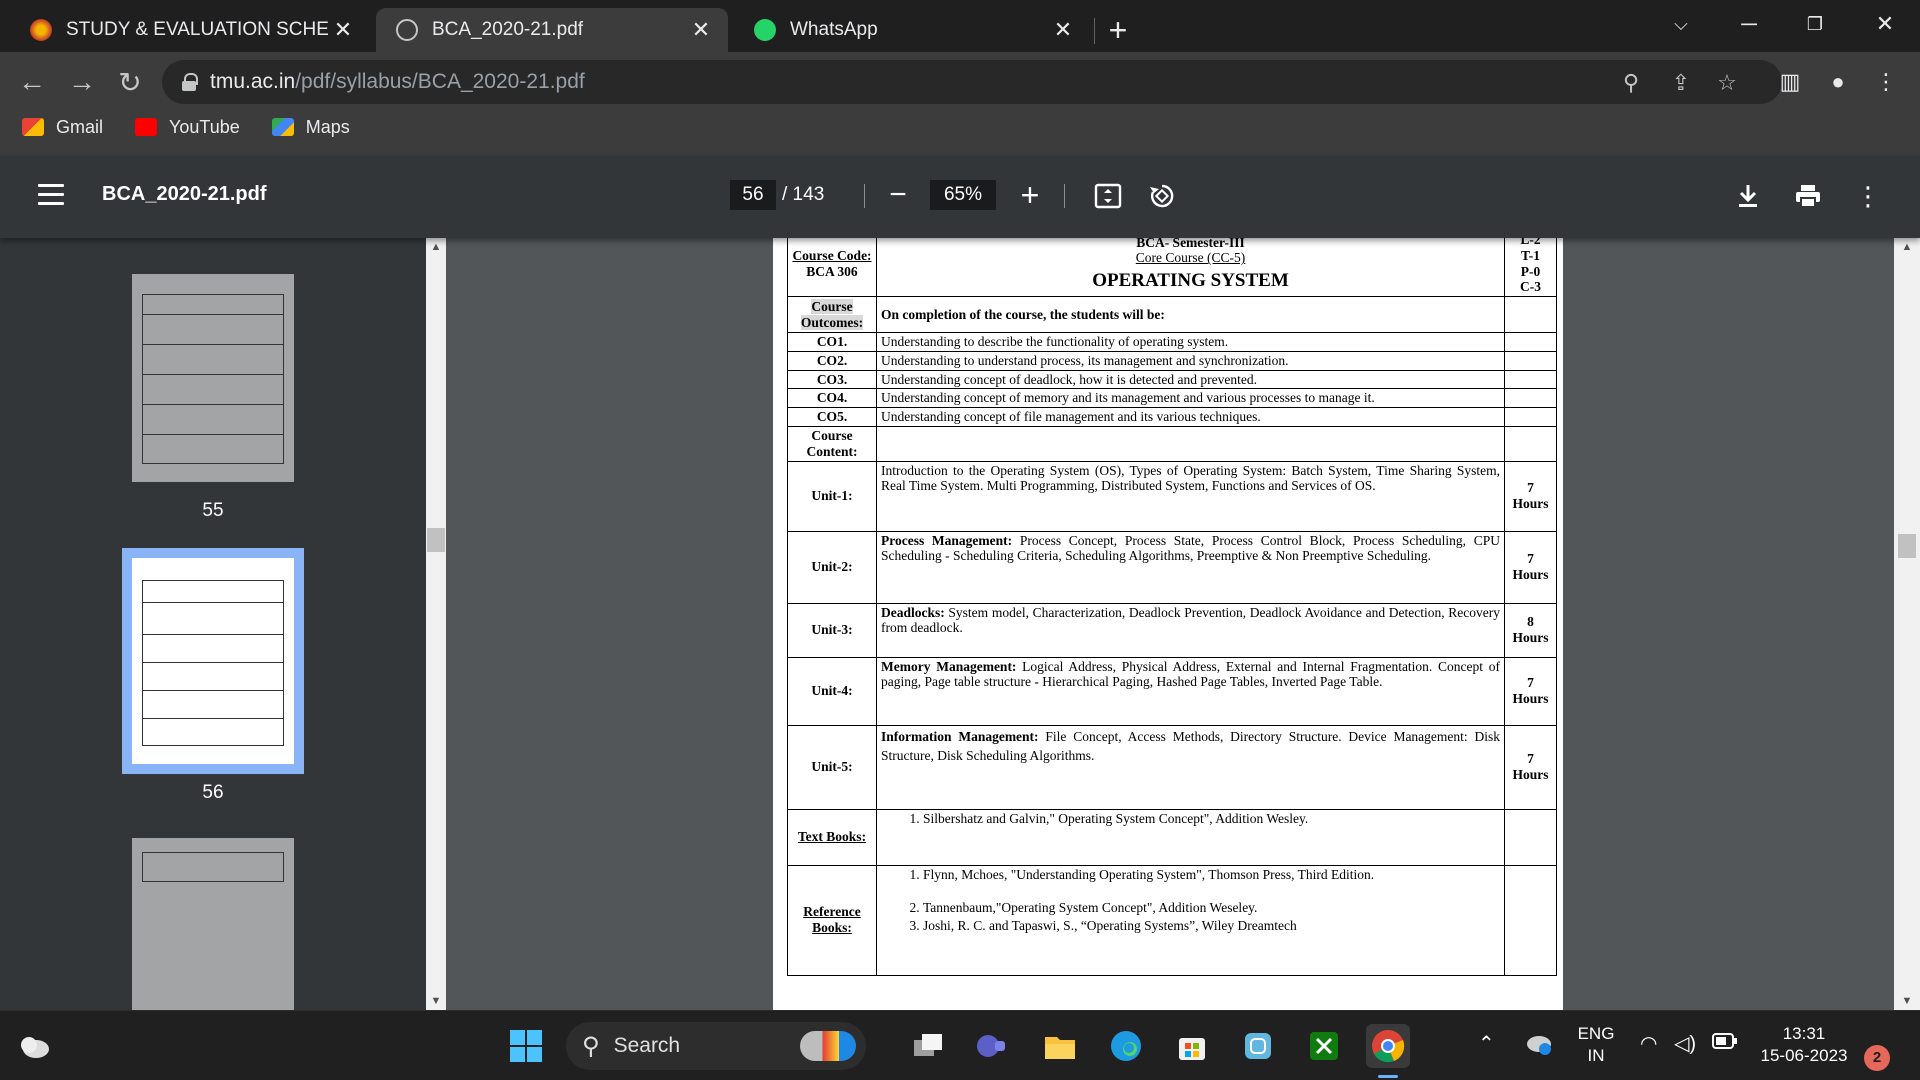  I want to click on pdf-toolbar: BCA_2020-21.pdf 56 / 143 − 65% + ⋮, so click(960, 197).